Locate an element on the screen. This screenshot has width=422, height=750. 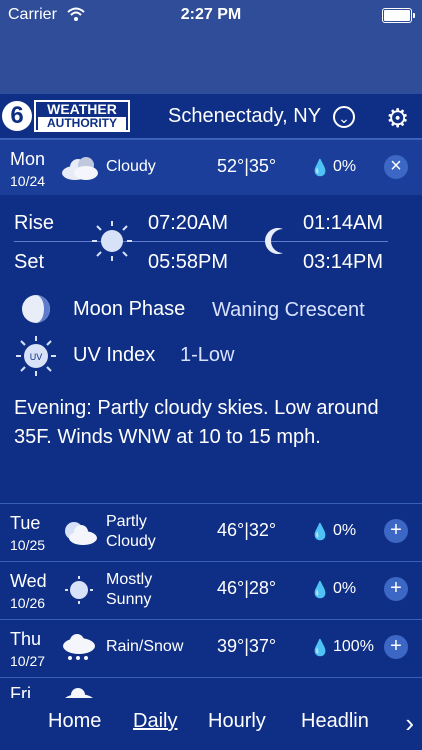
bottom-navigation: Home Daily Hourly Headlin › is located at coordinates (211, 724).